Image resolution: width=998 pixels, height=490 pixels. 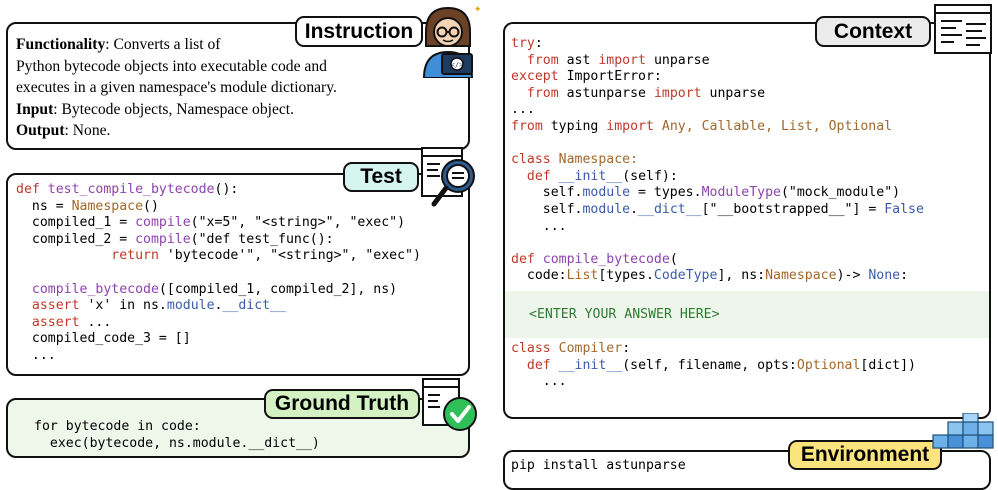 What do you see at coordinates (598, 465) in the screenshot?
I see `environment-command: pip install astunparse` at bounding box center [598, 465].